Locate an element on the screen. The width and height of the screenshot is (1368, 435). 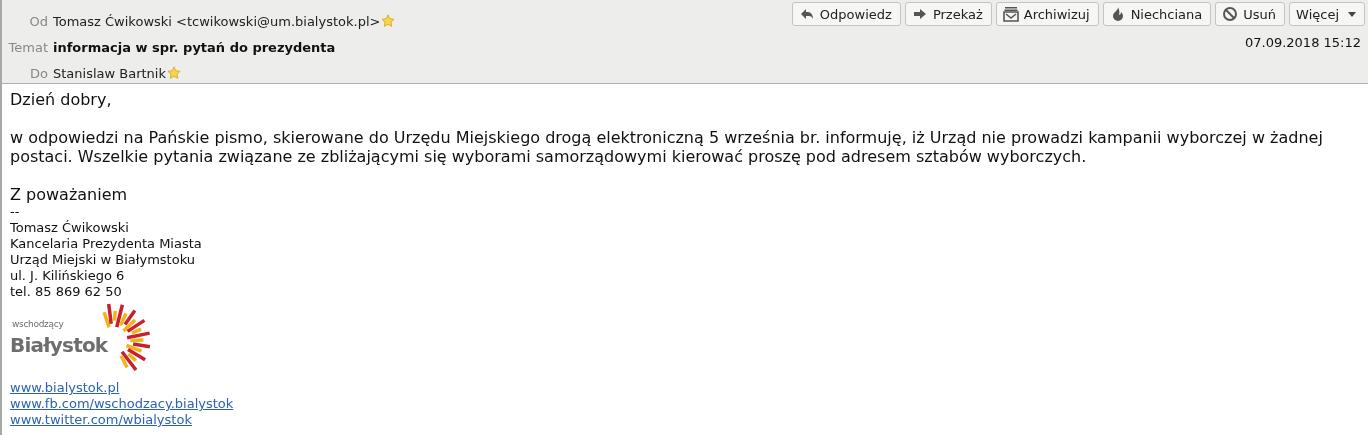
closing-text: Z poważaniem is located at coordinates (69, 194).